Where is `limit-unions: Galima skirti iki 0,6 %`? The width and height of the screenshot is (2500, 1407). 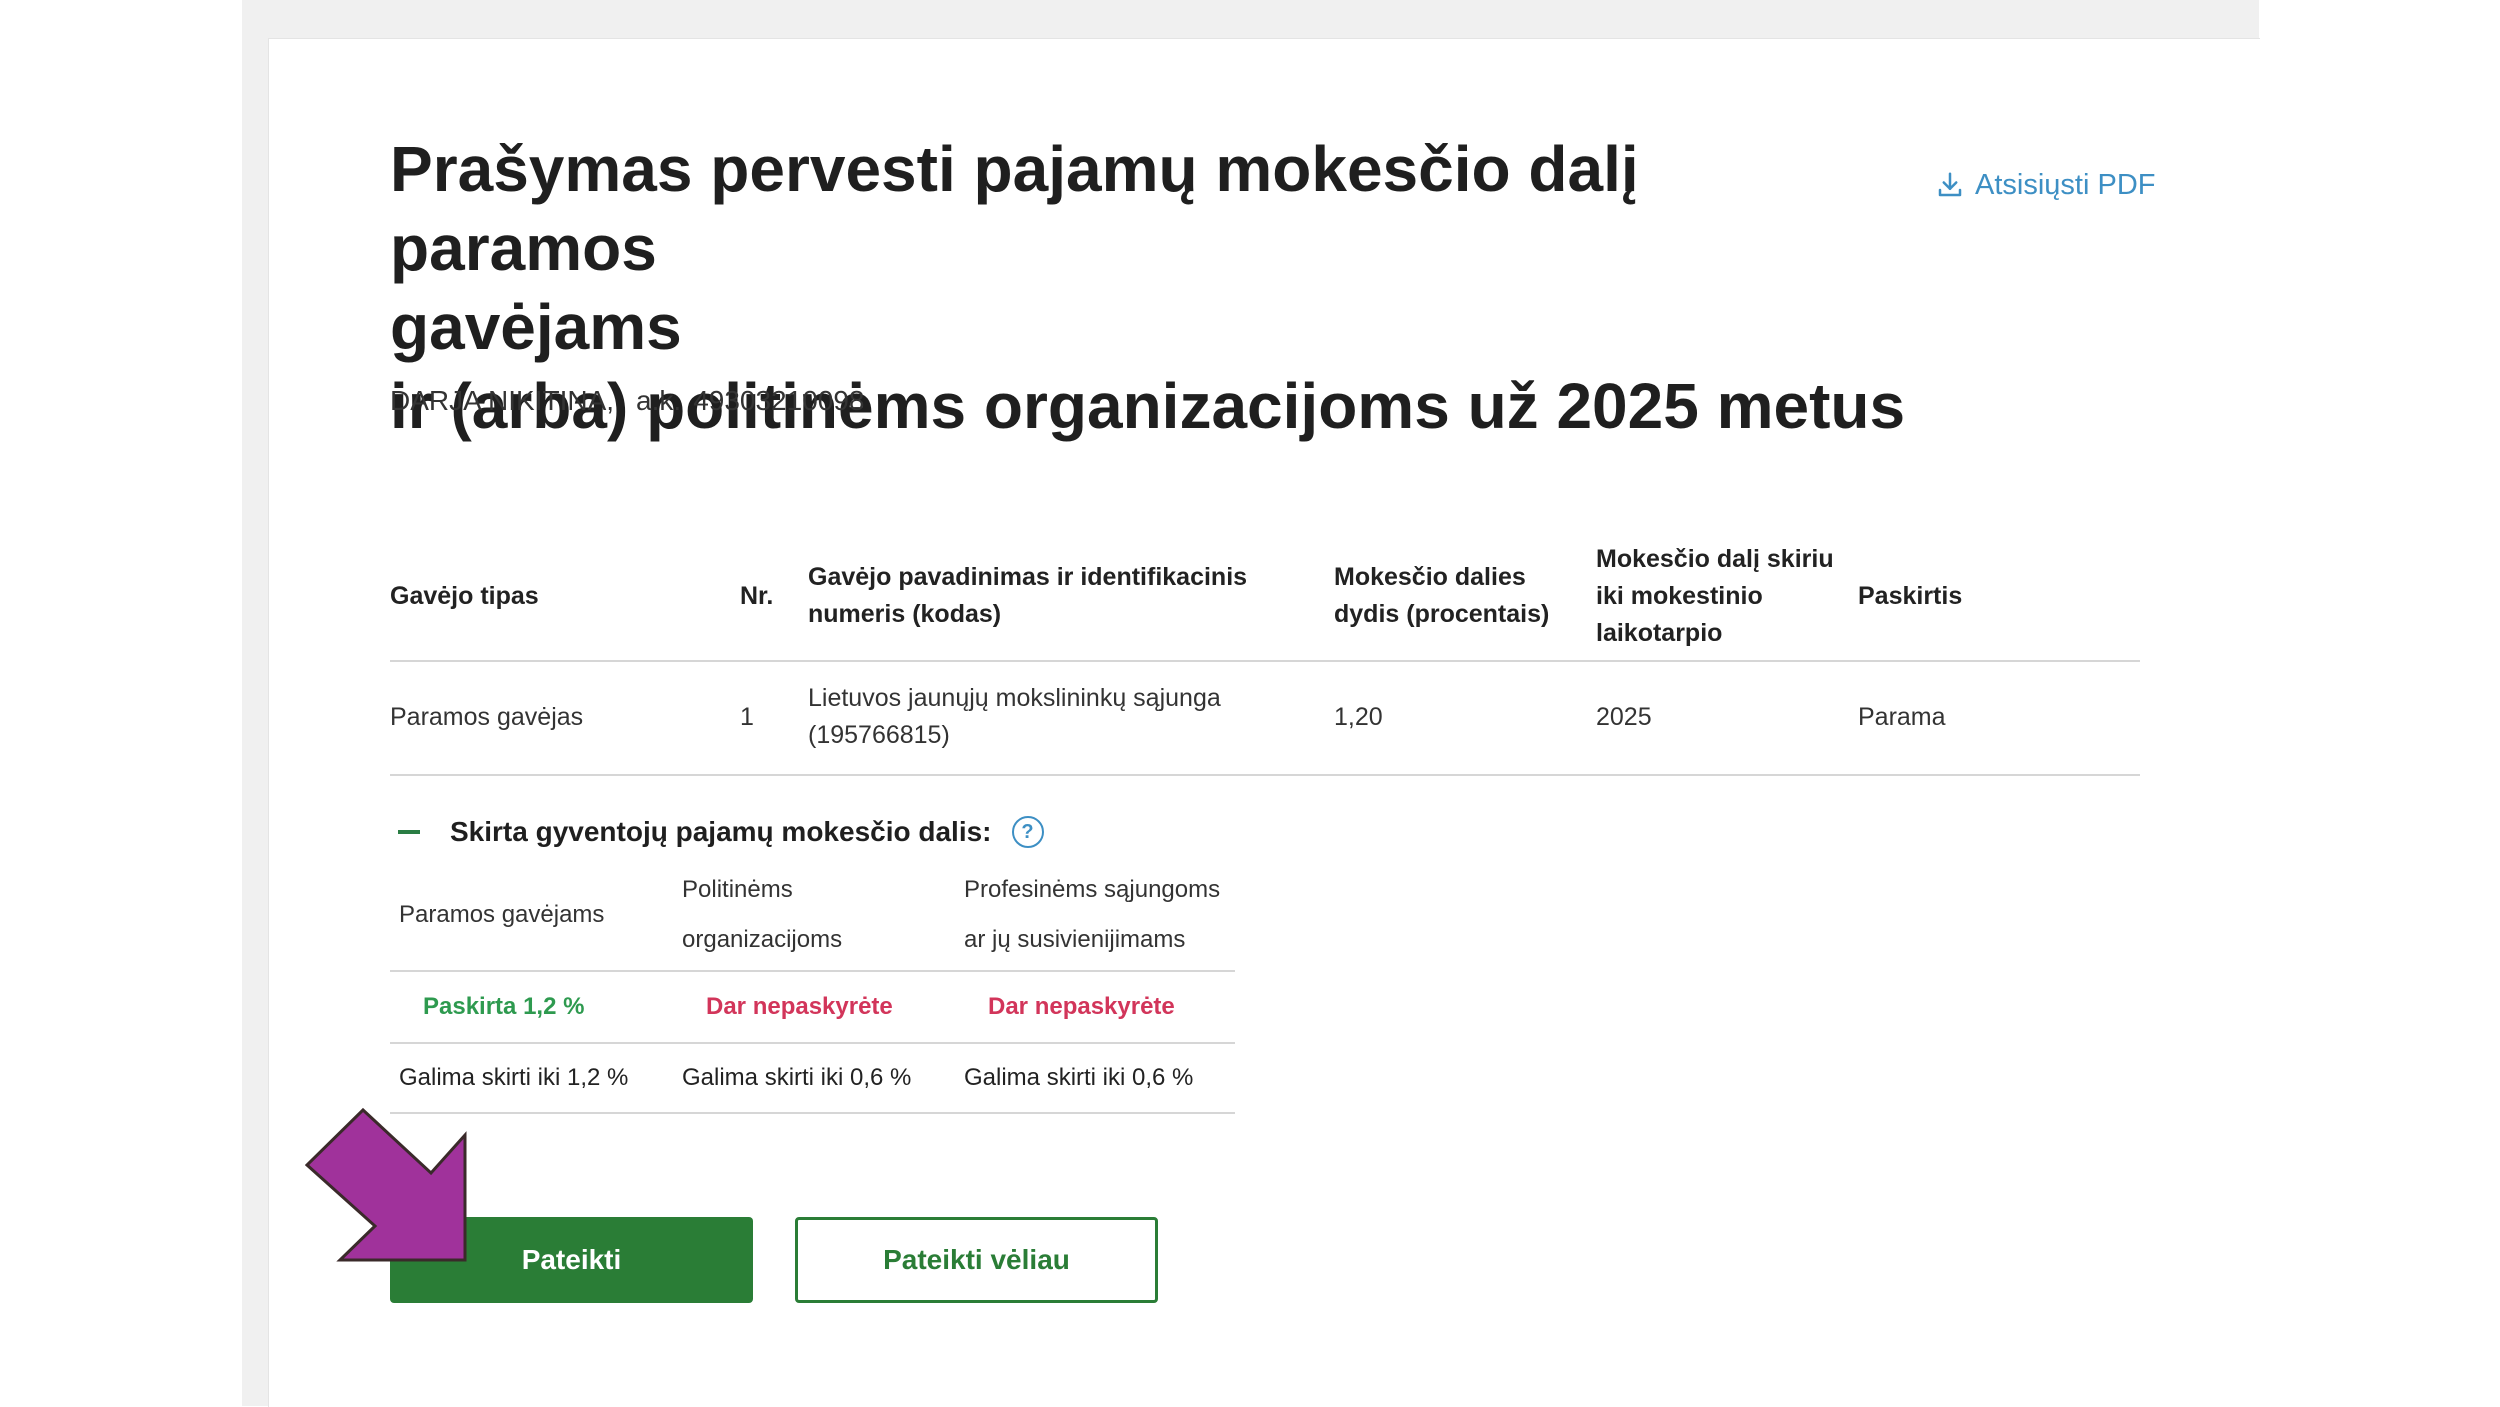 limit-unions: Galima skirti iki 0,6 % is located at coordinates (1079, 1077).